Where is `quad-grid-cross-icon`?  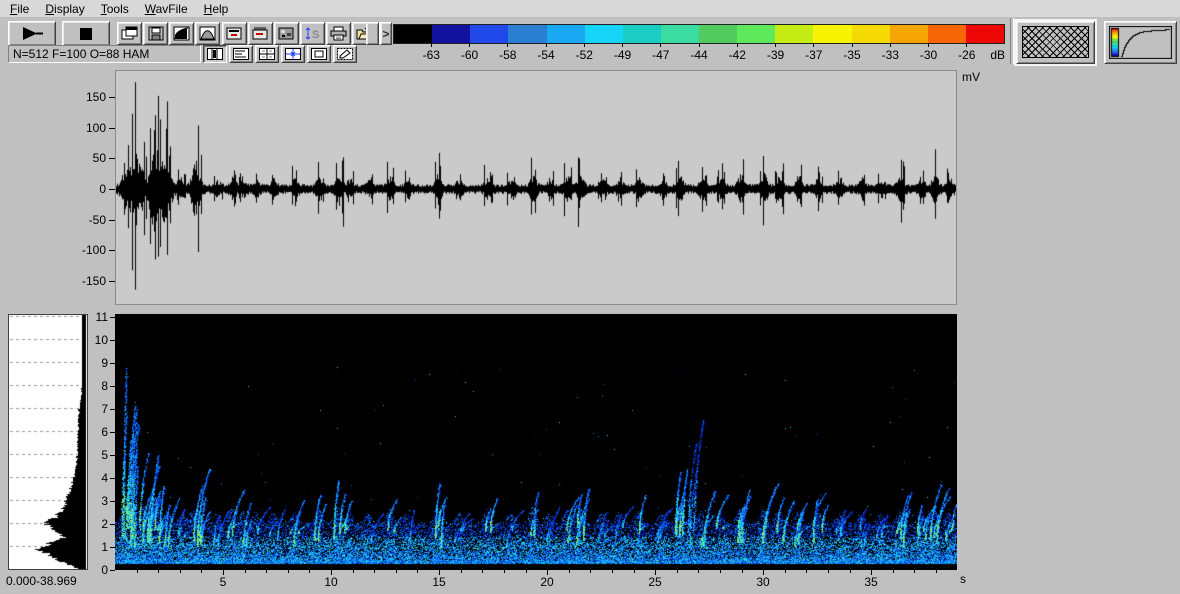 quad-grid-cross-icon is located at coordinates (293, 54).